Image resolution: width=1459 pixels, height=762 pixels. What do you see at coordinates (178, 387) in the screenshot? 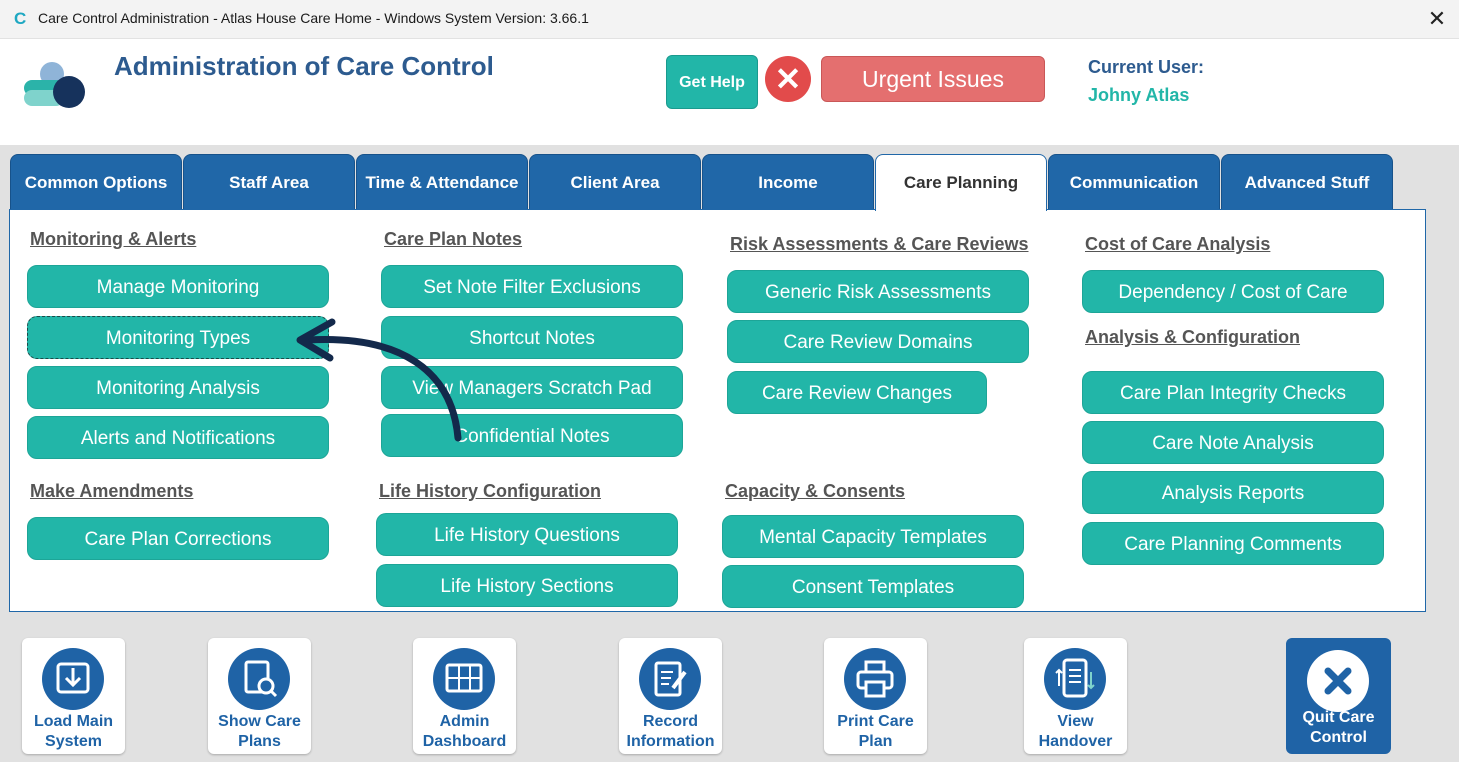
I see `monitoring-analysis-button: Monitoring Analysis` at bounding box center [178, 387].